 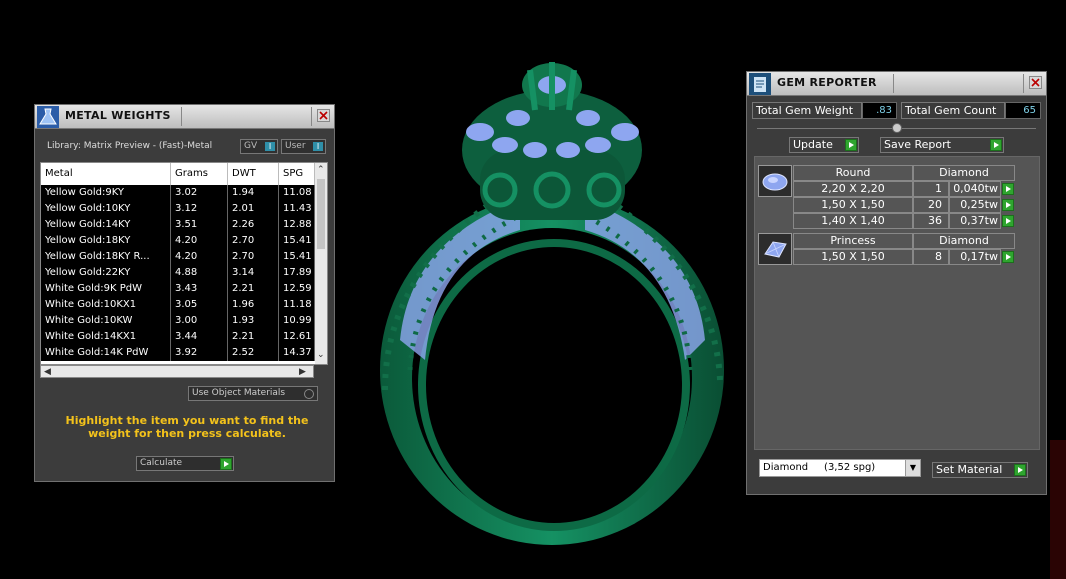 I want to click on save-report-label: Save Report, so click(x=917, y=144).